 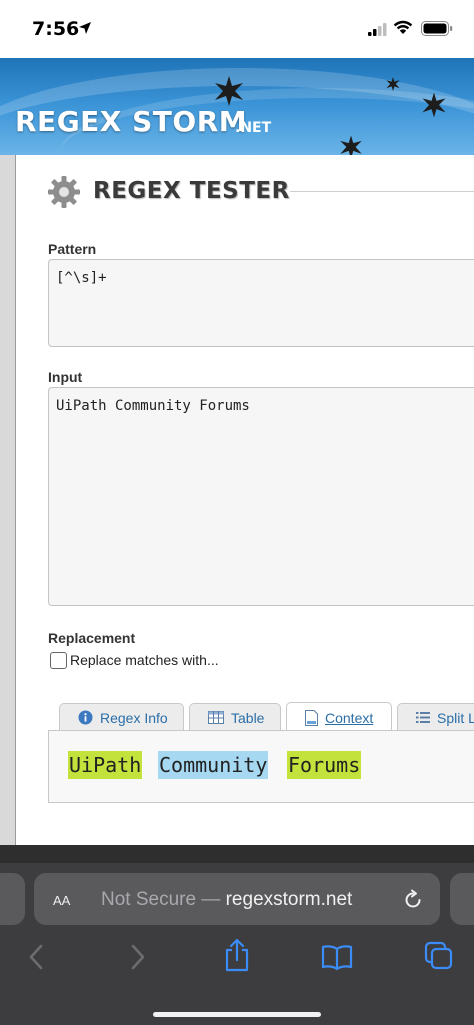 What do you see at coordinates (161, 899) in the screenshot?
I see `not-secure-label: Not Secure —` at bounding box center [161, 899].